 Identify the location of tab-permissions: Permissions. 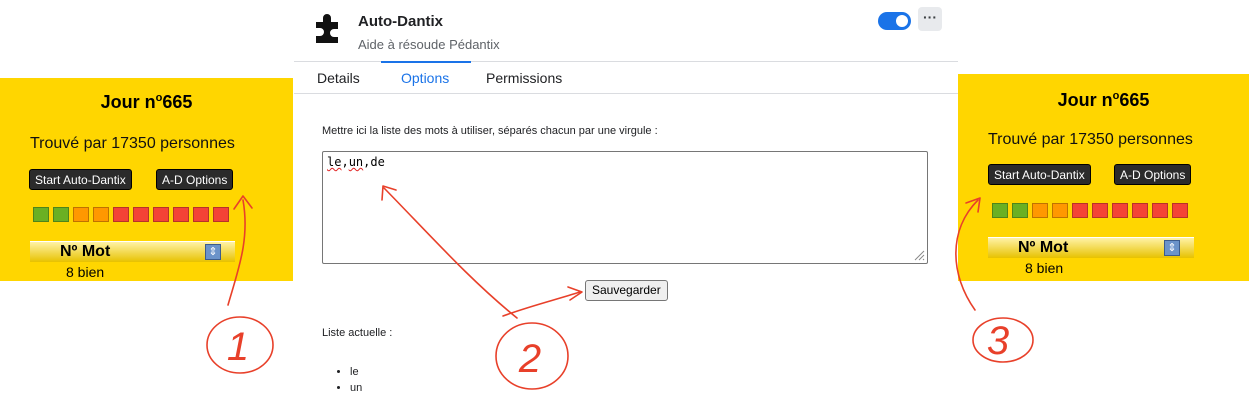
(524, 78).